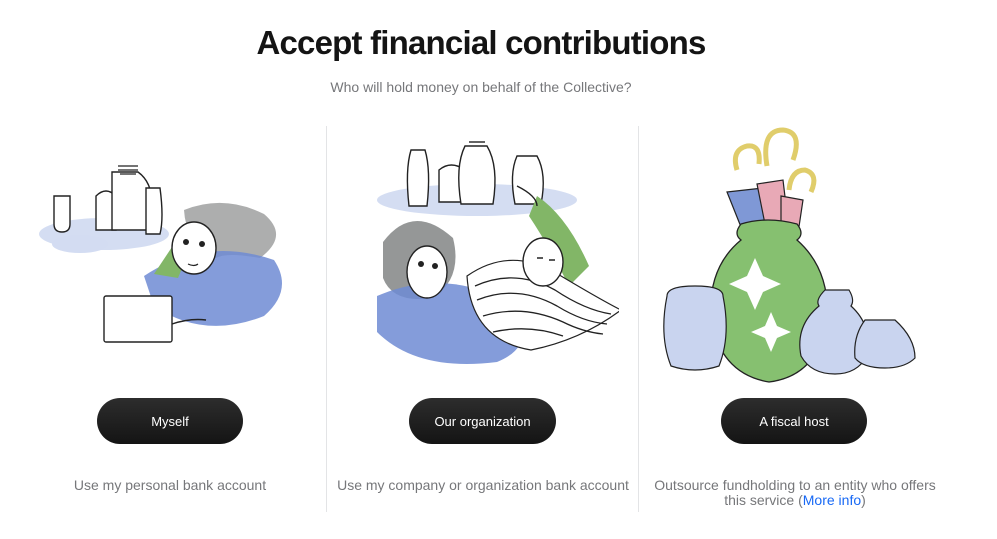 The image size is (997, 539). I want to click on vase-with-umbrellas-illustration, so click(789, 255).